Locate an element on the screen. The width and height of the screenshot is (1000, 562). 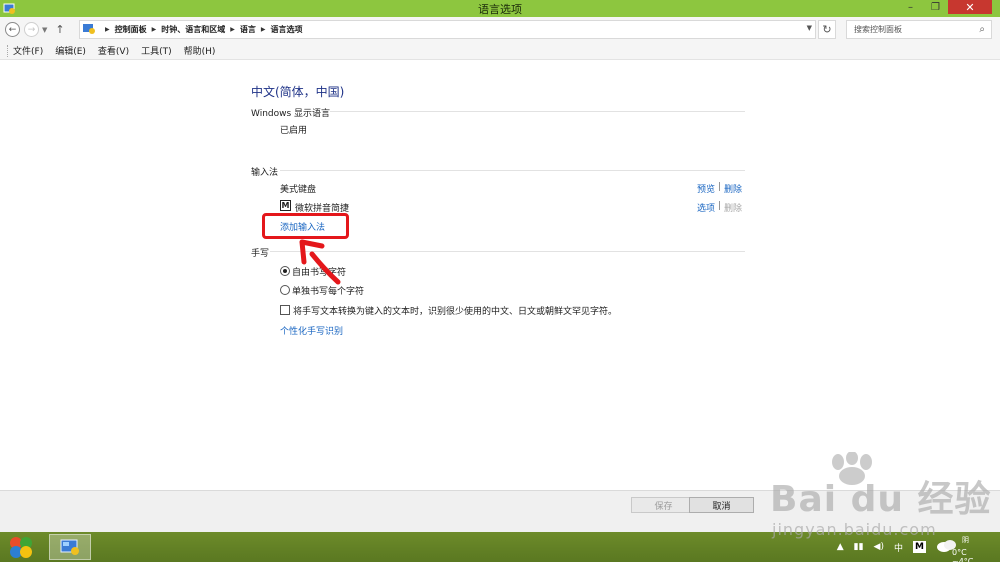
address-box: ▶ 控制面板 ▶ 时钟、语言和区域 ▶ 语言 ▶ 语言选项 ▼ is located at coordinates (447, 29).